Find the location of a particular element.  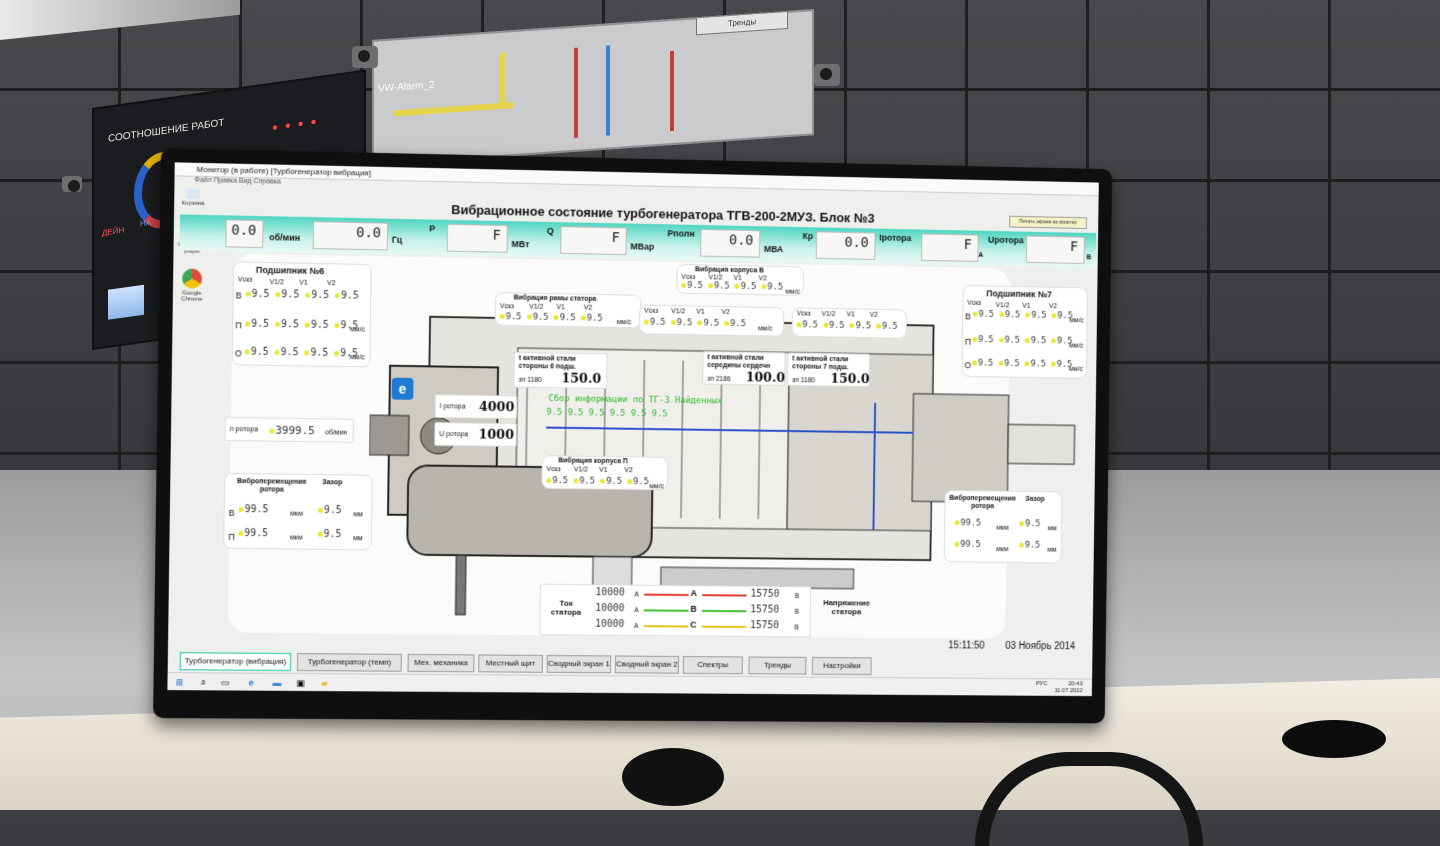

clock-time: 15:11:50 is located at coordinates (966, 645).